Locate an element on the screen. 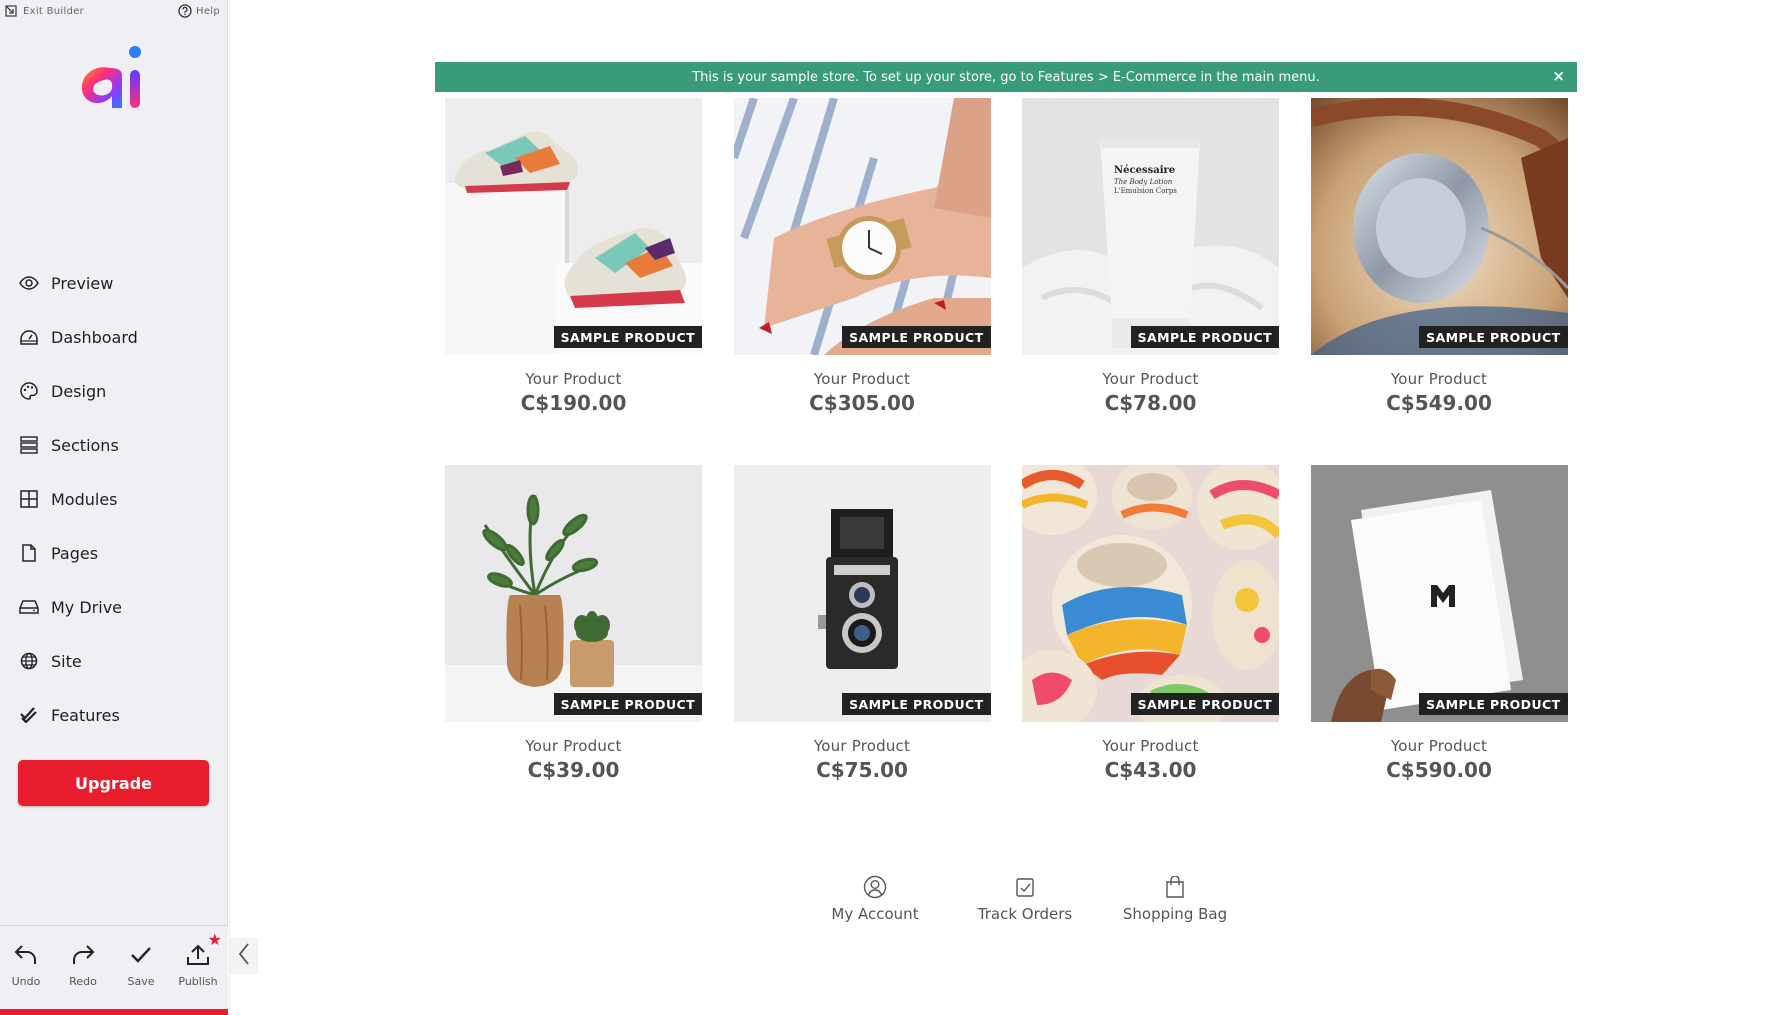 This screenshot has width=1784, height=1015. track-orders-link: Track Orders is located at coordinates (1025, 899).